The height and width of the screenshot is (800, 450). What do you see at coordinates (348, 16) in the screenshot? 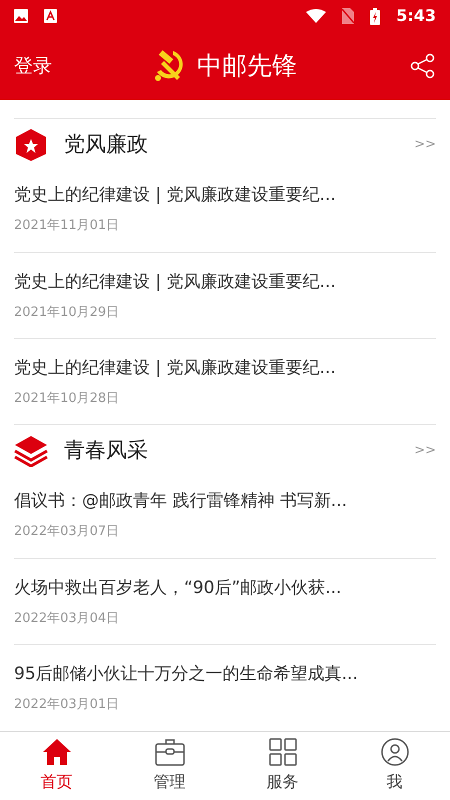
I see `no-sim-icon` at bounding box center [348, 16].